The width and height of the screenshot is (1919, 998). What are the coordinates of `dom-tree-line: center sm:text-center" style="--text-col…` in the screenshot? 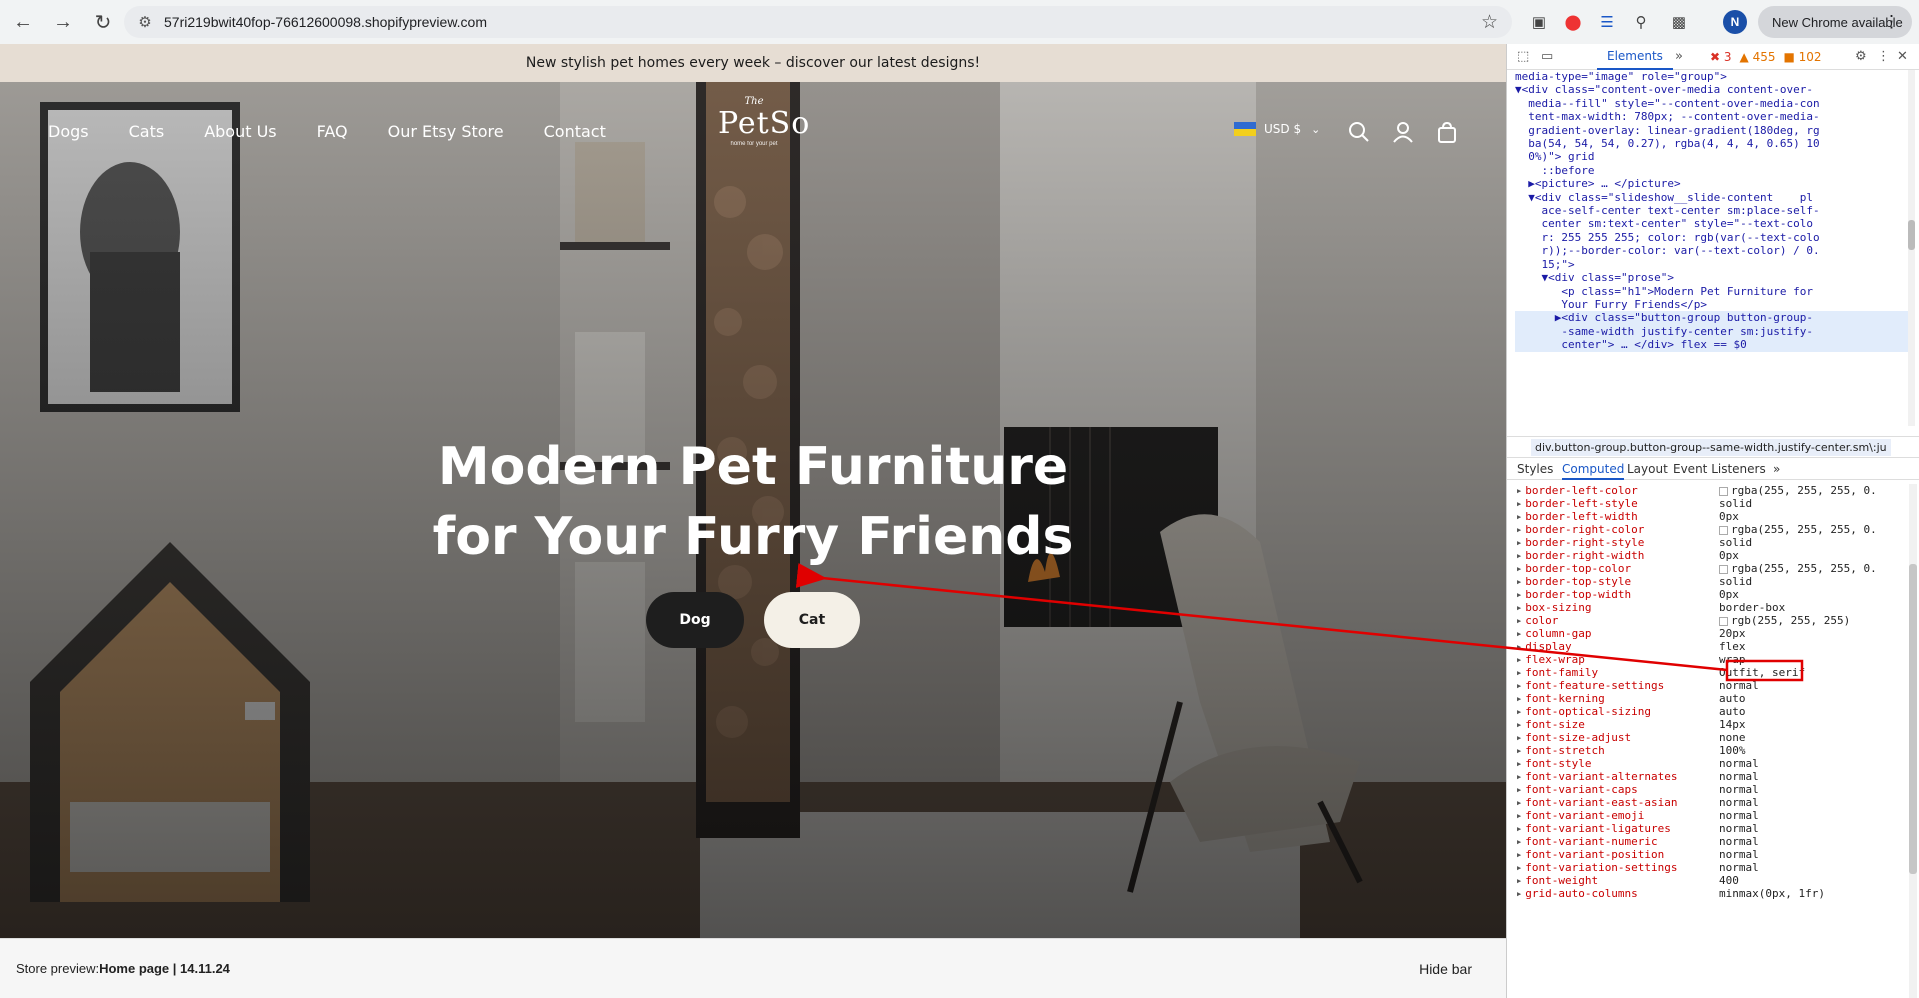 It's located at (1713, 223).